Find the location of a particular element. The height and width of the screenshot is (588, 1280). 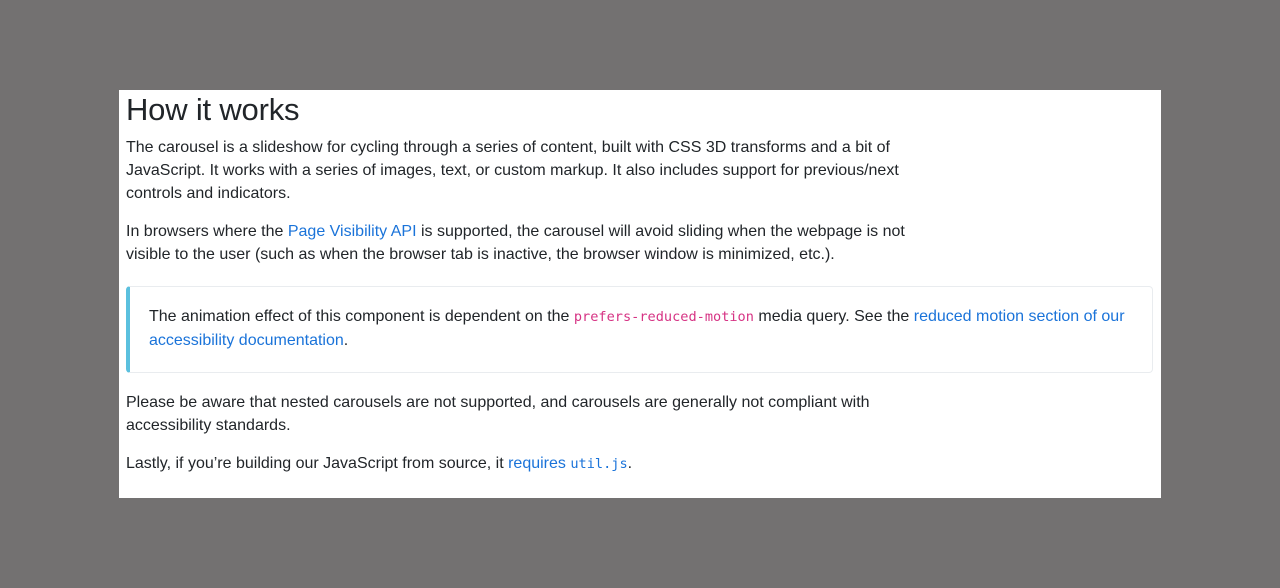

visibility-text-before: In browsers where the is located at coordinates (207, 231).